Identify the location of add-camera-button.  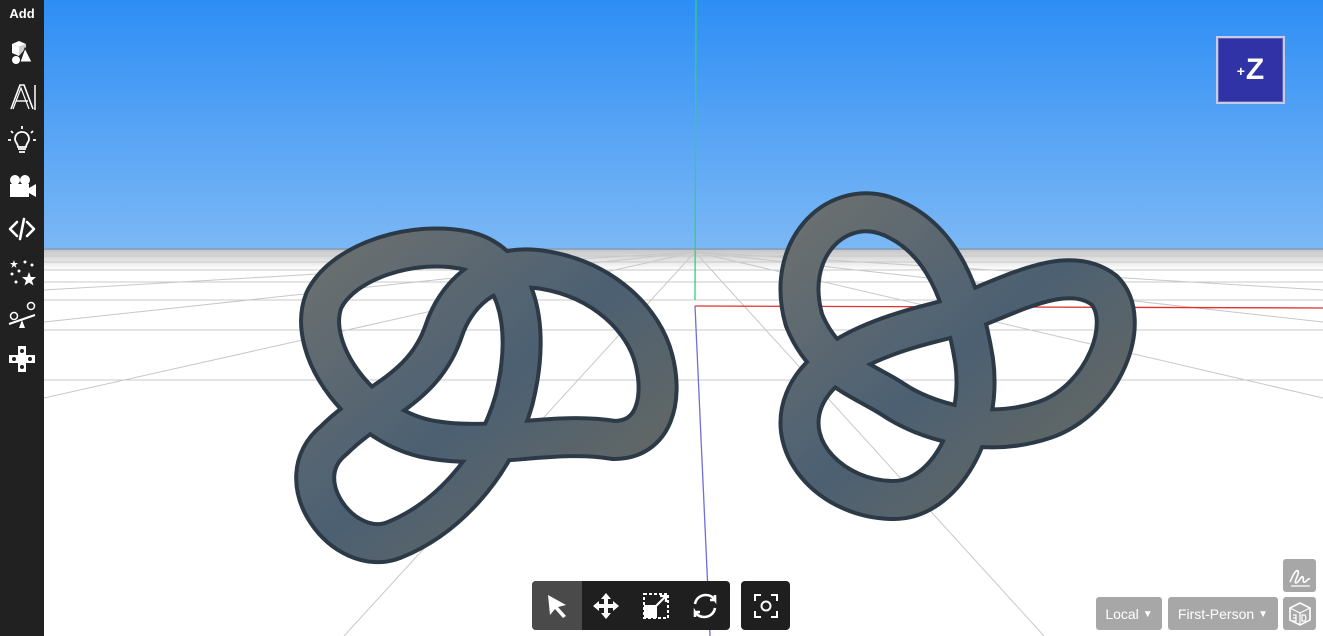
(22, 186).